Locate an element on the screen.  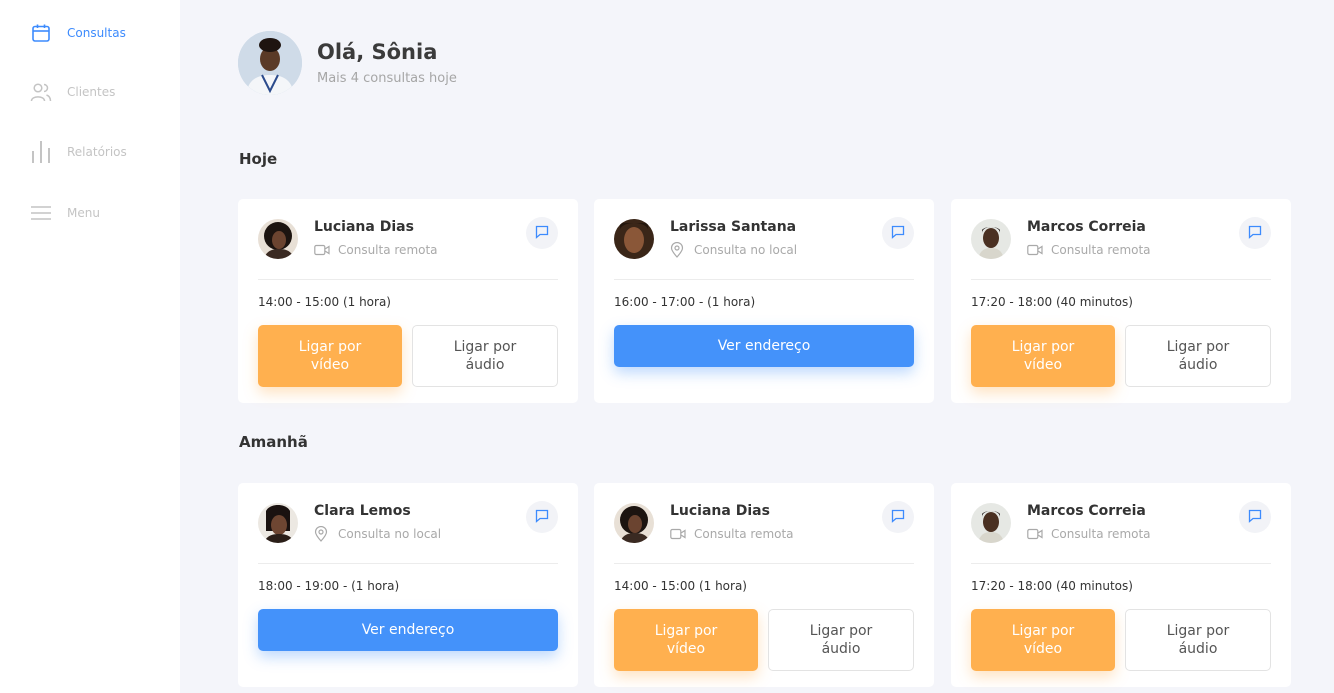
bar-chart-icon is located at coordinates (41, 152).